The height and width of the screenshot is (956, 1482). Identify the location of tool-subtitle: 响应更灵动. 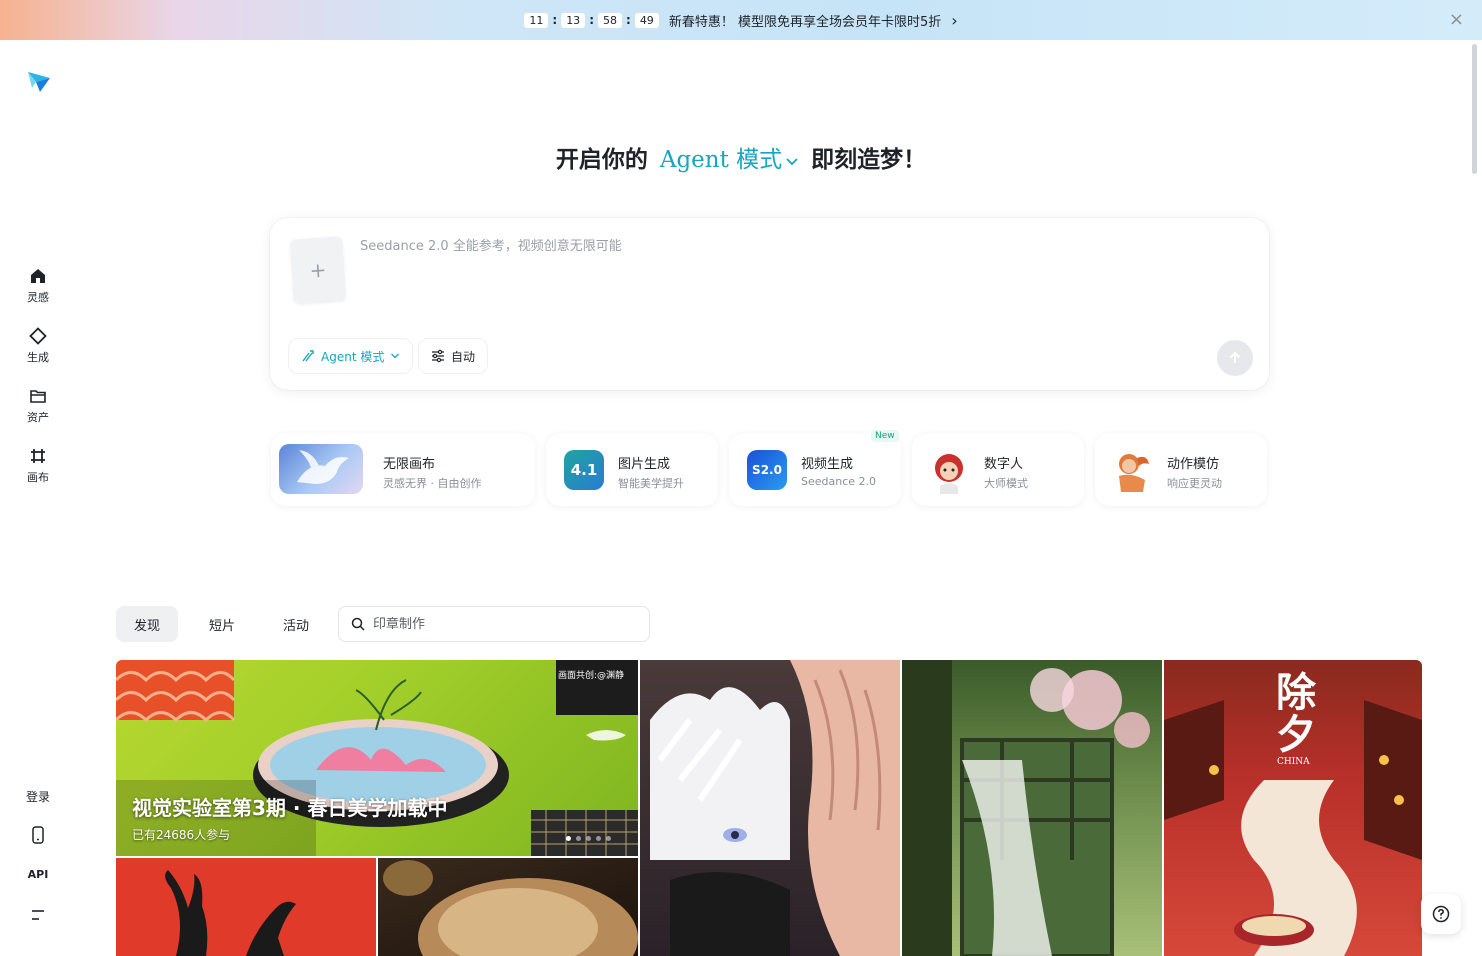
(1194, 483).